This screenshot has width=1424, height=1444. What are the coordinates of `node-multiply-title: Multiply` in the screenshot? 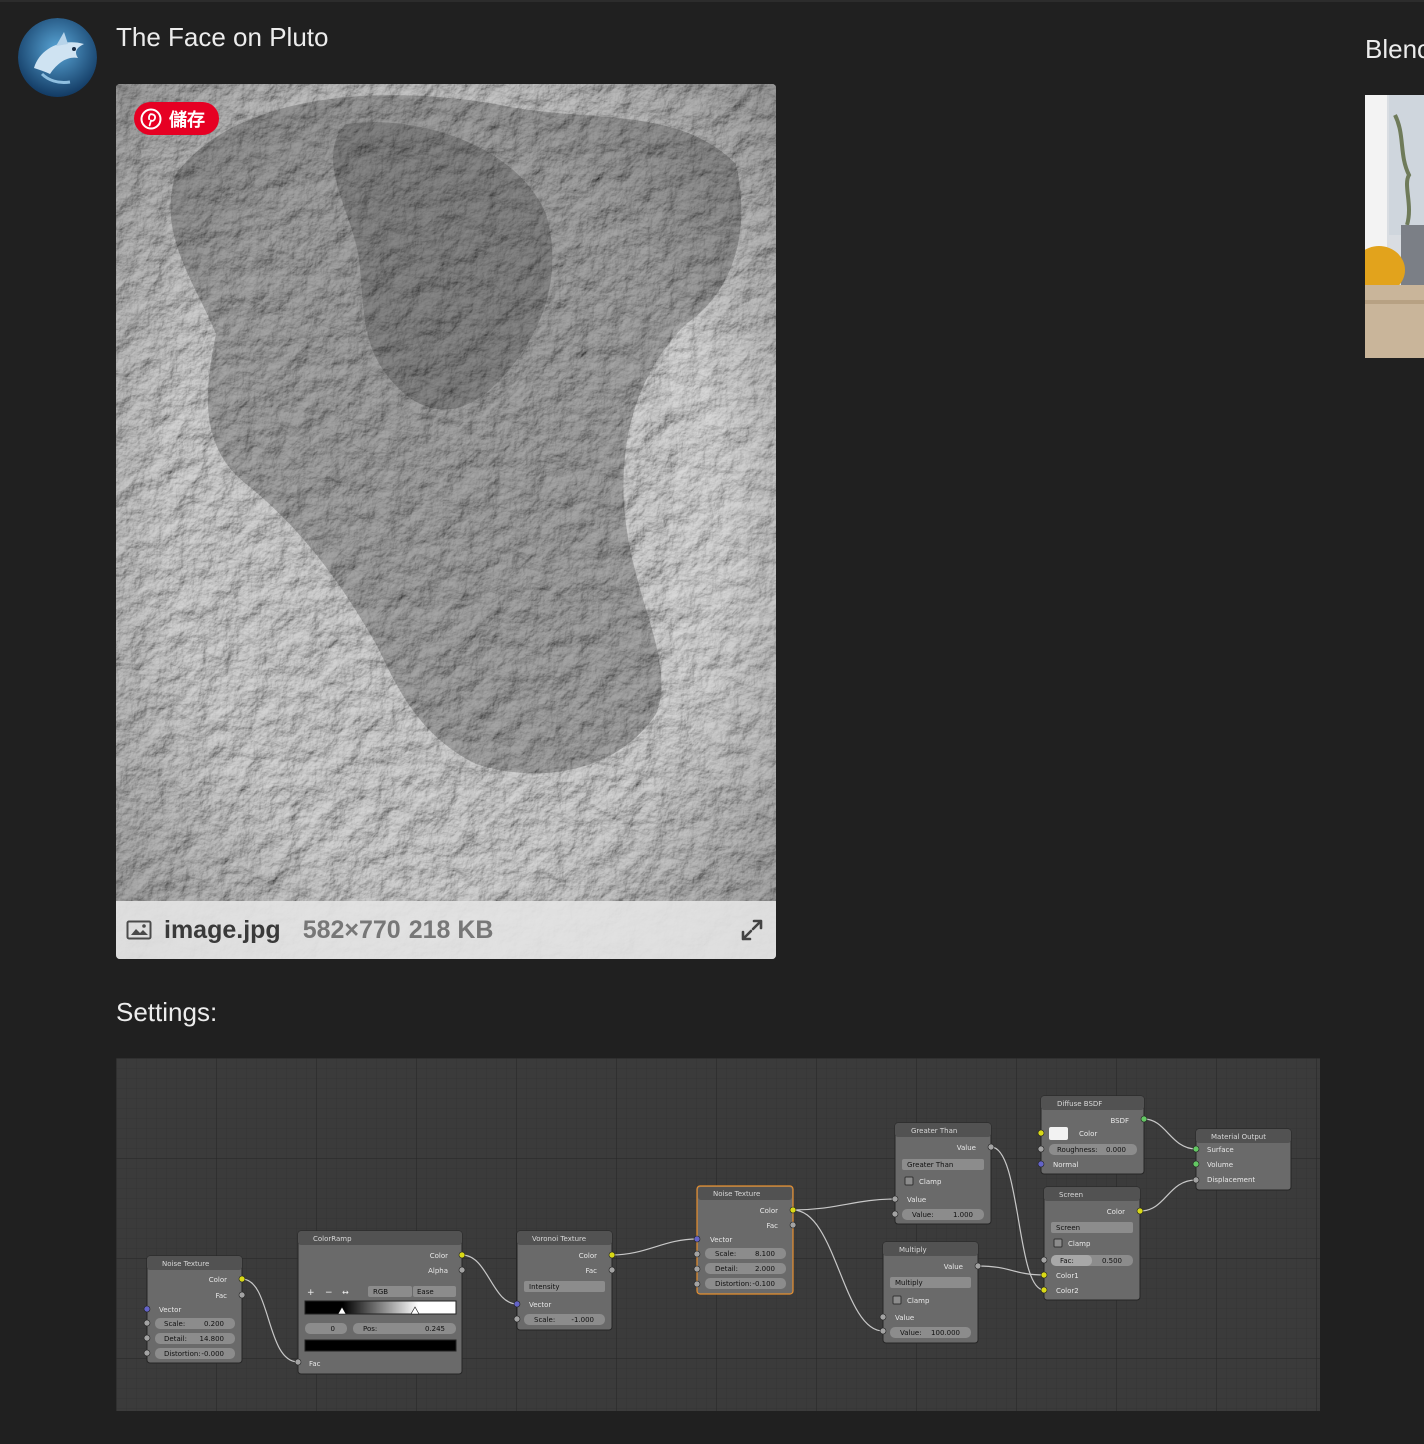 It's located at (913, 1250).